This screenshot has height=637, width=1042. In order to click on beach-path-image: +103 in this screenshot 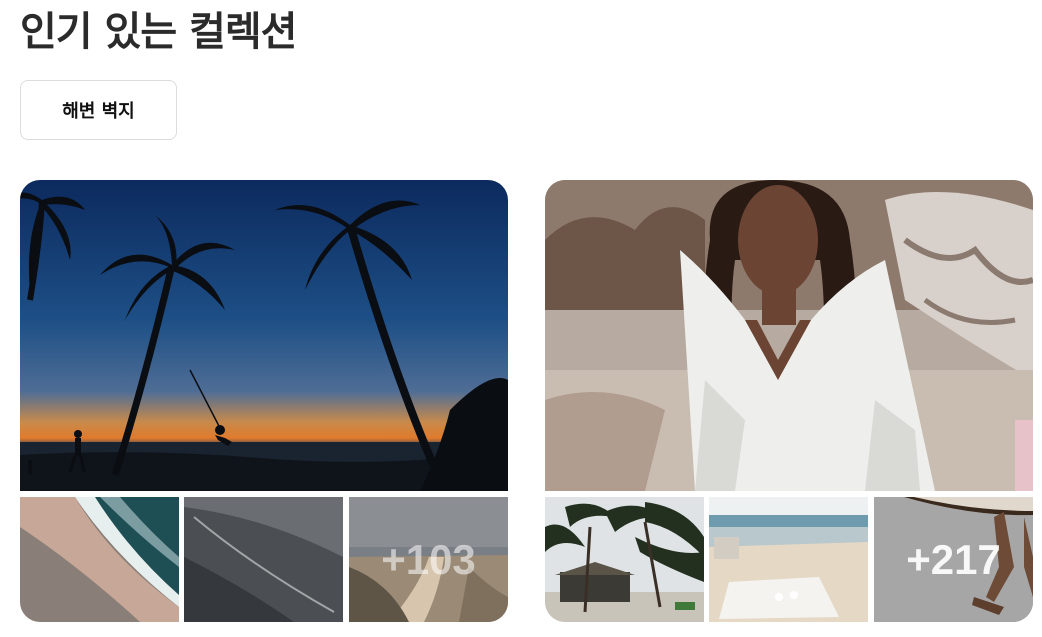, I will do `click(428, 559)`.